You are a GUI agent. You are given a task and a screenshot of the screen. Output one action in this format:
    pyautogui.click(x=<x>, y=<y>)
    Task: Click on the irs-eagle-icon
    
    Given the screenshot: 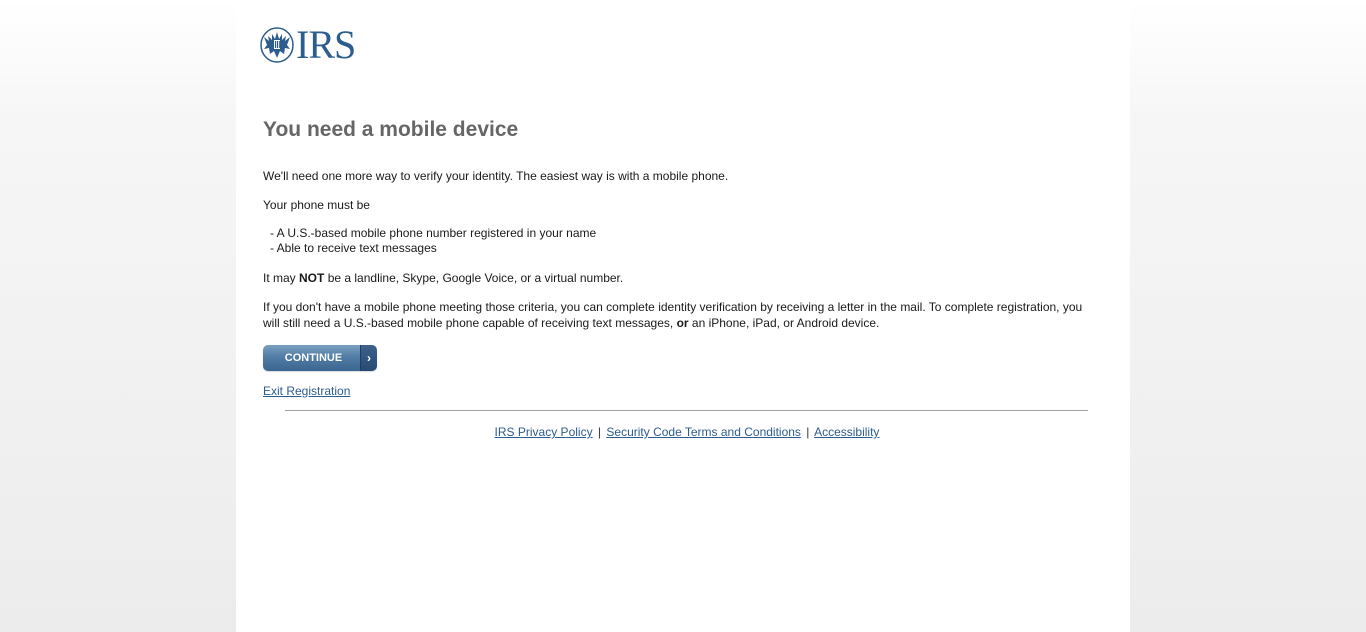 What is the action you would take?
    pyautogui.click(x=277, y=45)
    